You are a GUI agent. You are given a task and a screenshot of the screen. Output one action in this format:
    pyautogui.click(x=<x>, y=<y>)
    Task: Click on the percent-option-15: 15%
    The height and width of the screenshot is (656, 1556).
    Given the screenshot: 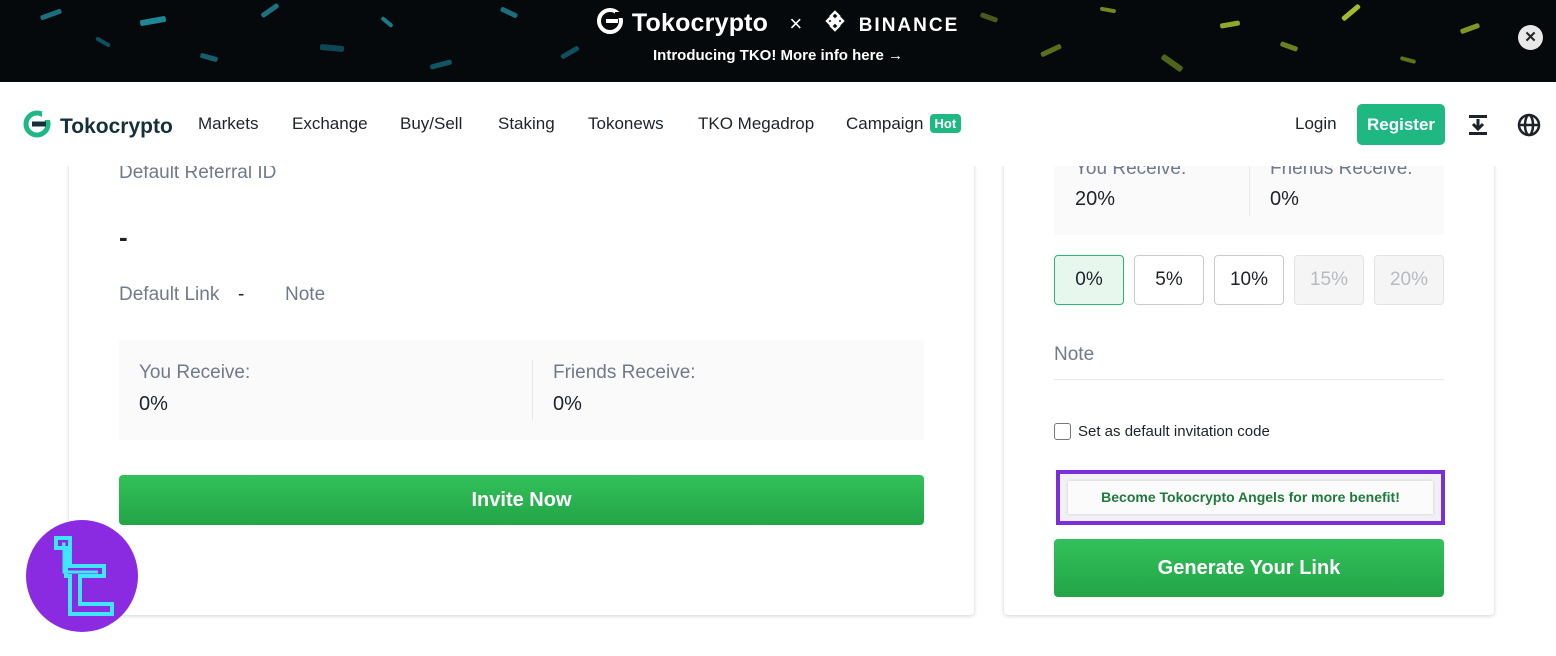 What is the action you would take?
    pyautogui.click(x=1329, y=280)
    